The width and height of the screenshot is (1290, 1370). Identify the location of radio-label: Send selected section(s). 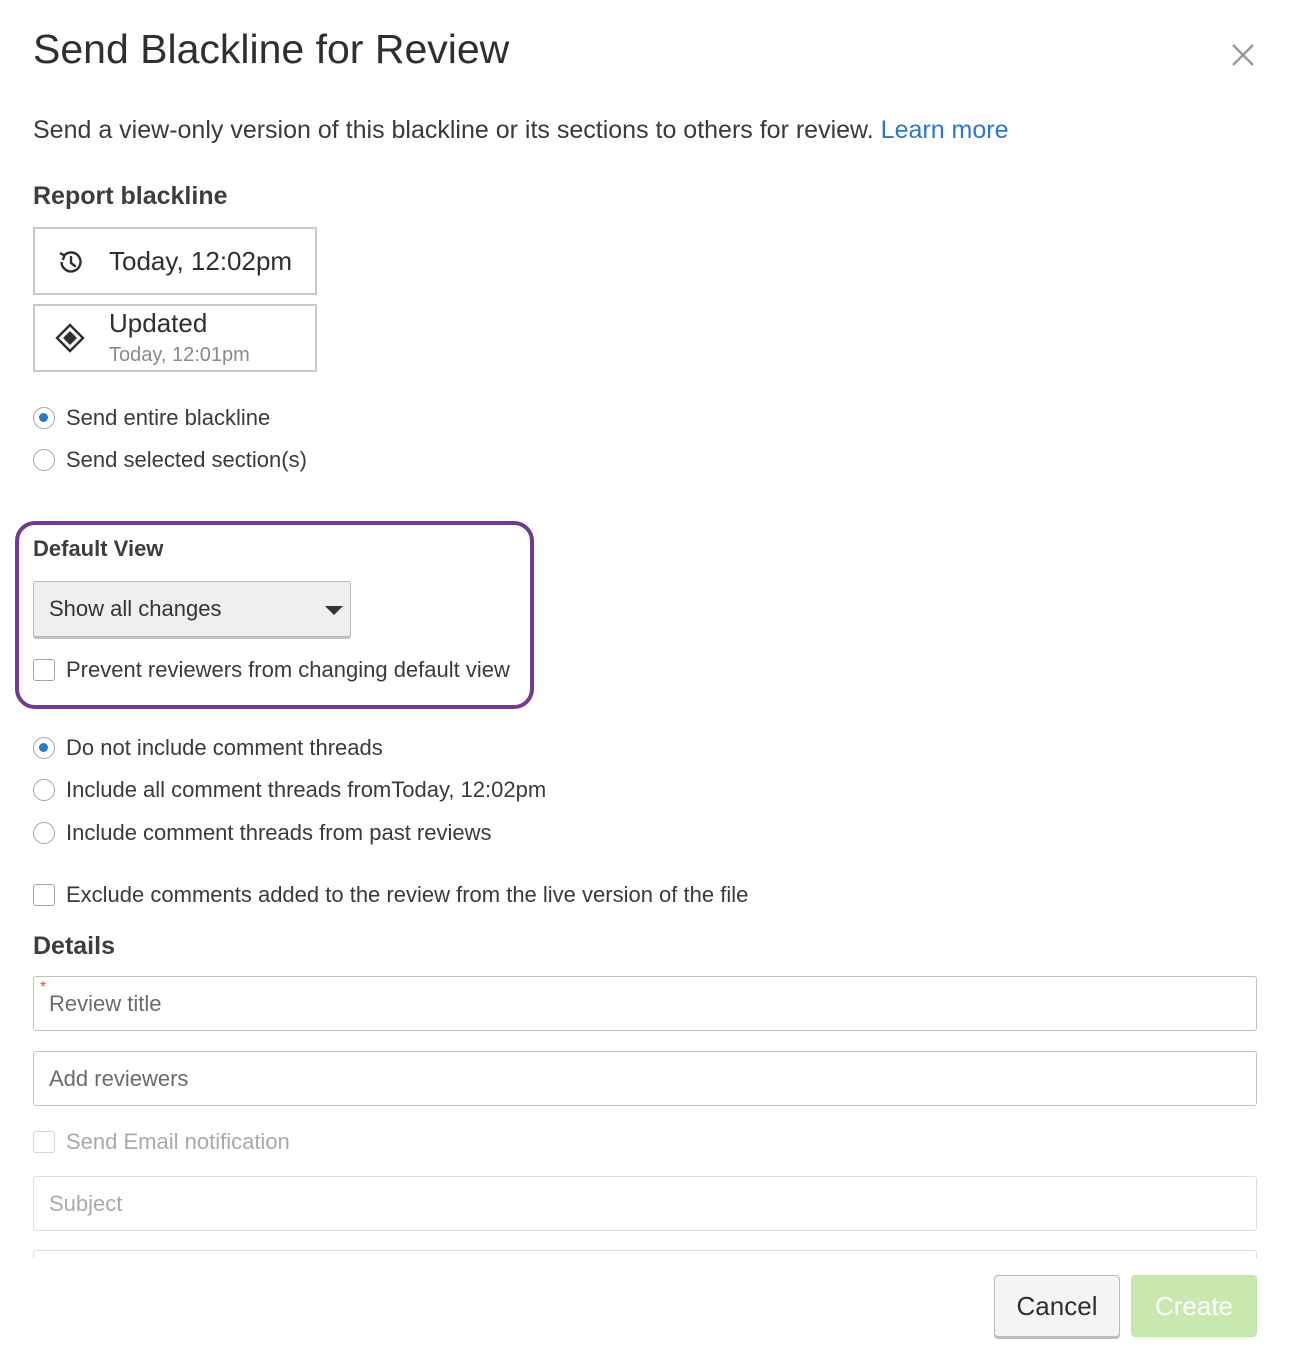
(186, 459).